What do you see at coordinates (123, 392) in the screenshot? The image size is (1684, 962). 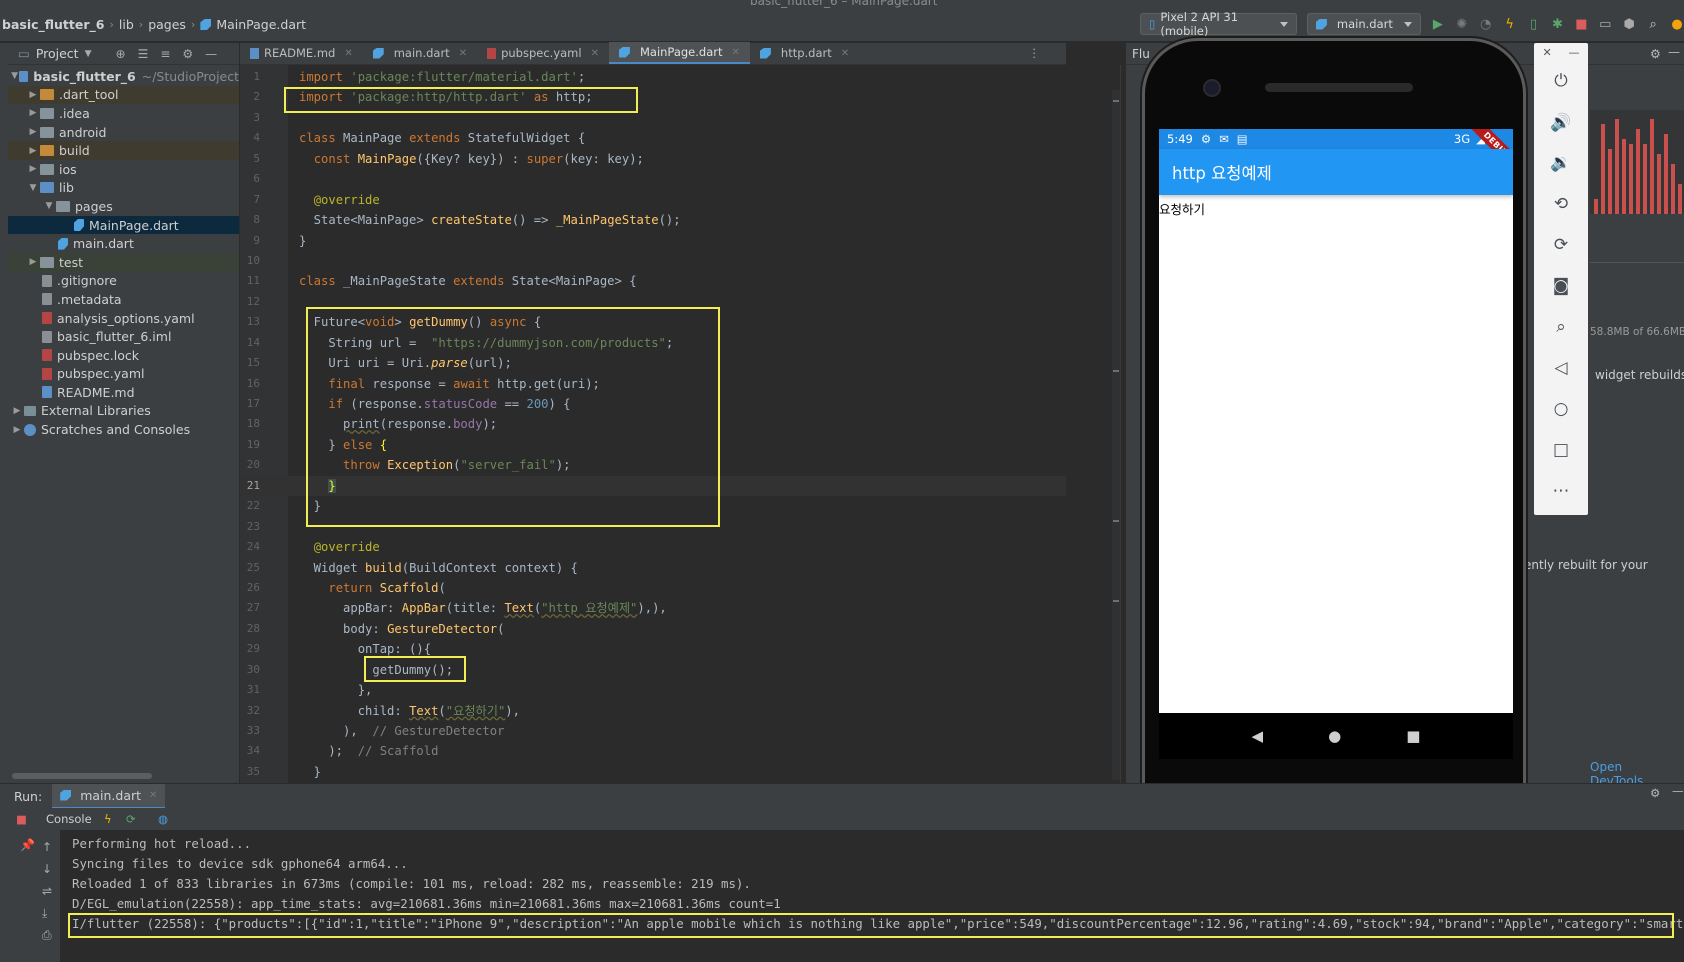 I see `tree-item-readme: README.md` at bounding box center [123, 392].